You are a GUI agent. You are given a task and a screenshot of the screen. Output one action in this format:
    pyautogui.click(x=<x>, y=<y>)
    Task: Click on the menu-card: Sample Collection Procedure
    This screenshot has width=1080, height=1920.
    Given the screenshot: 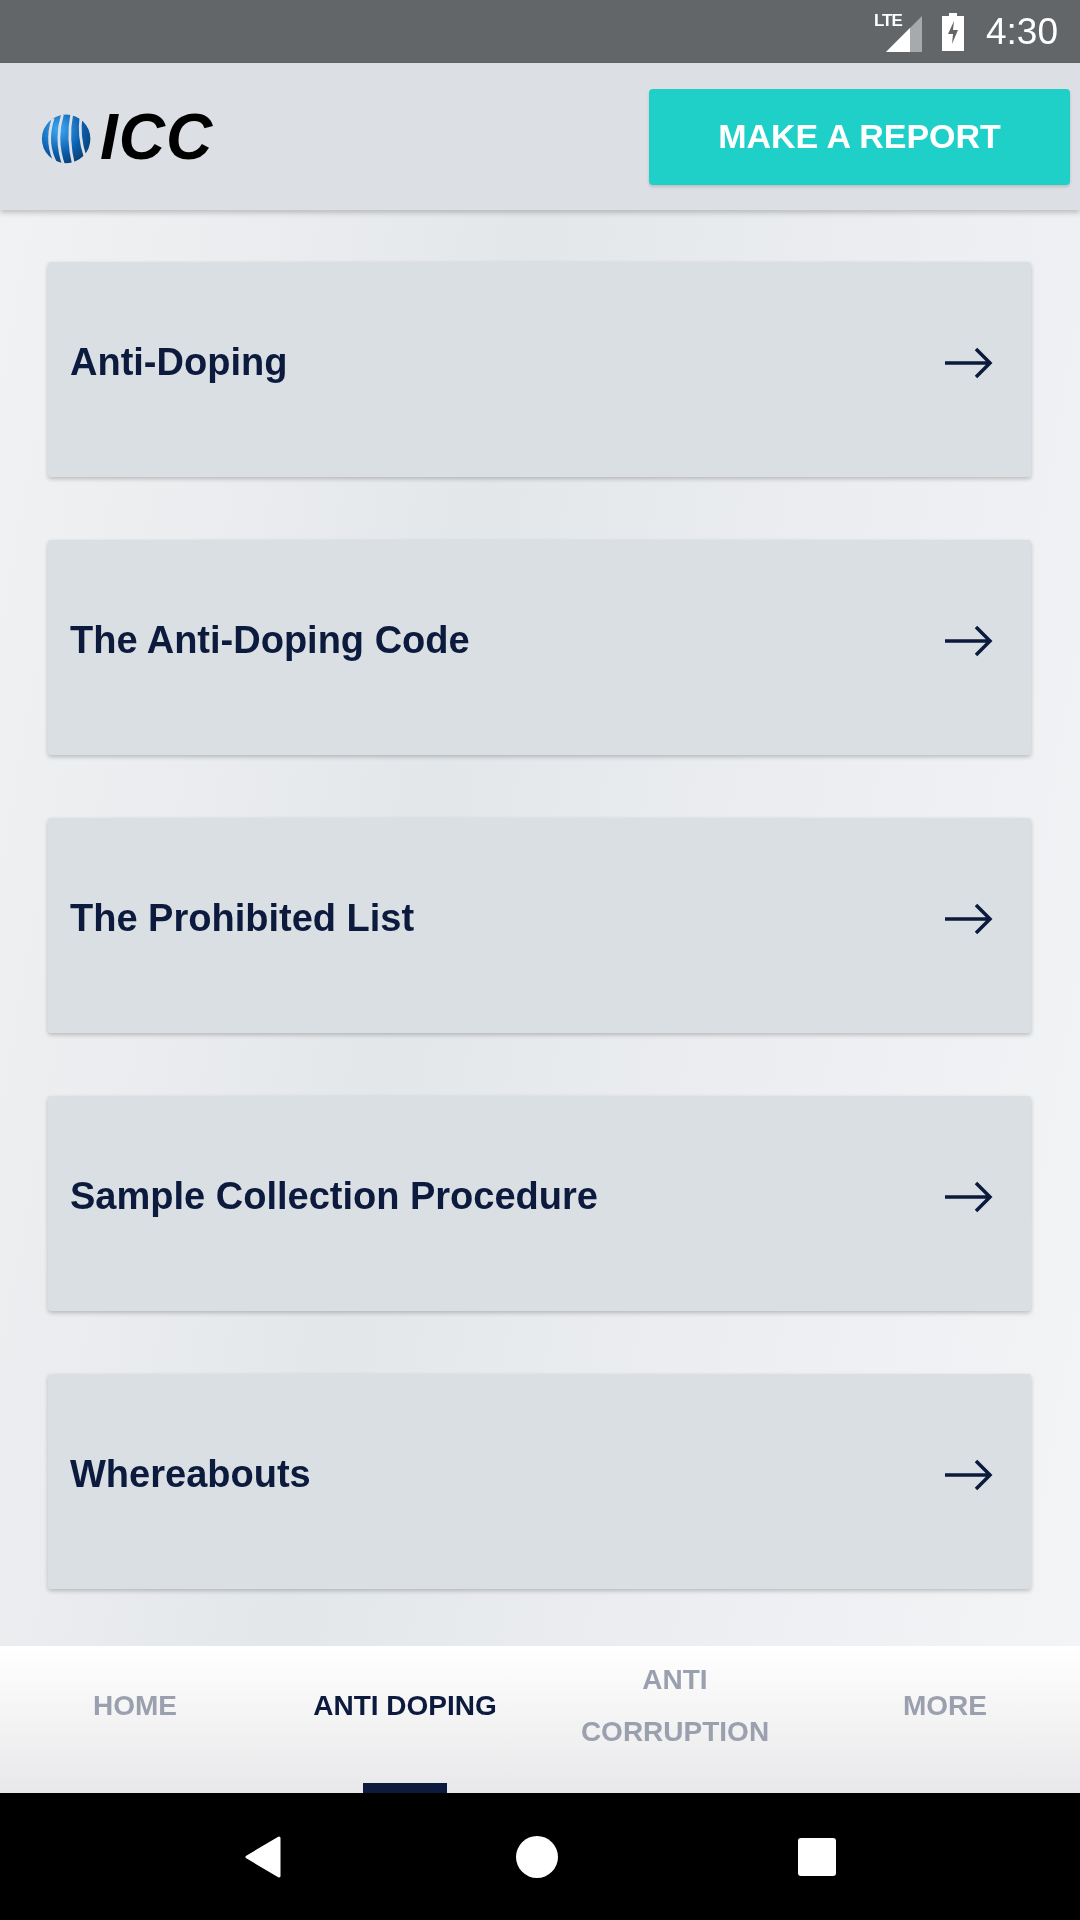 What is the action you would take?
    pyautogui.click(x=539, y=1203)
    